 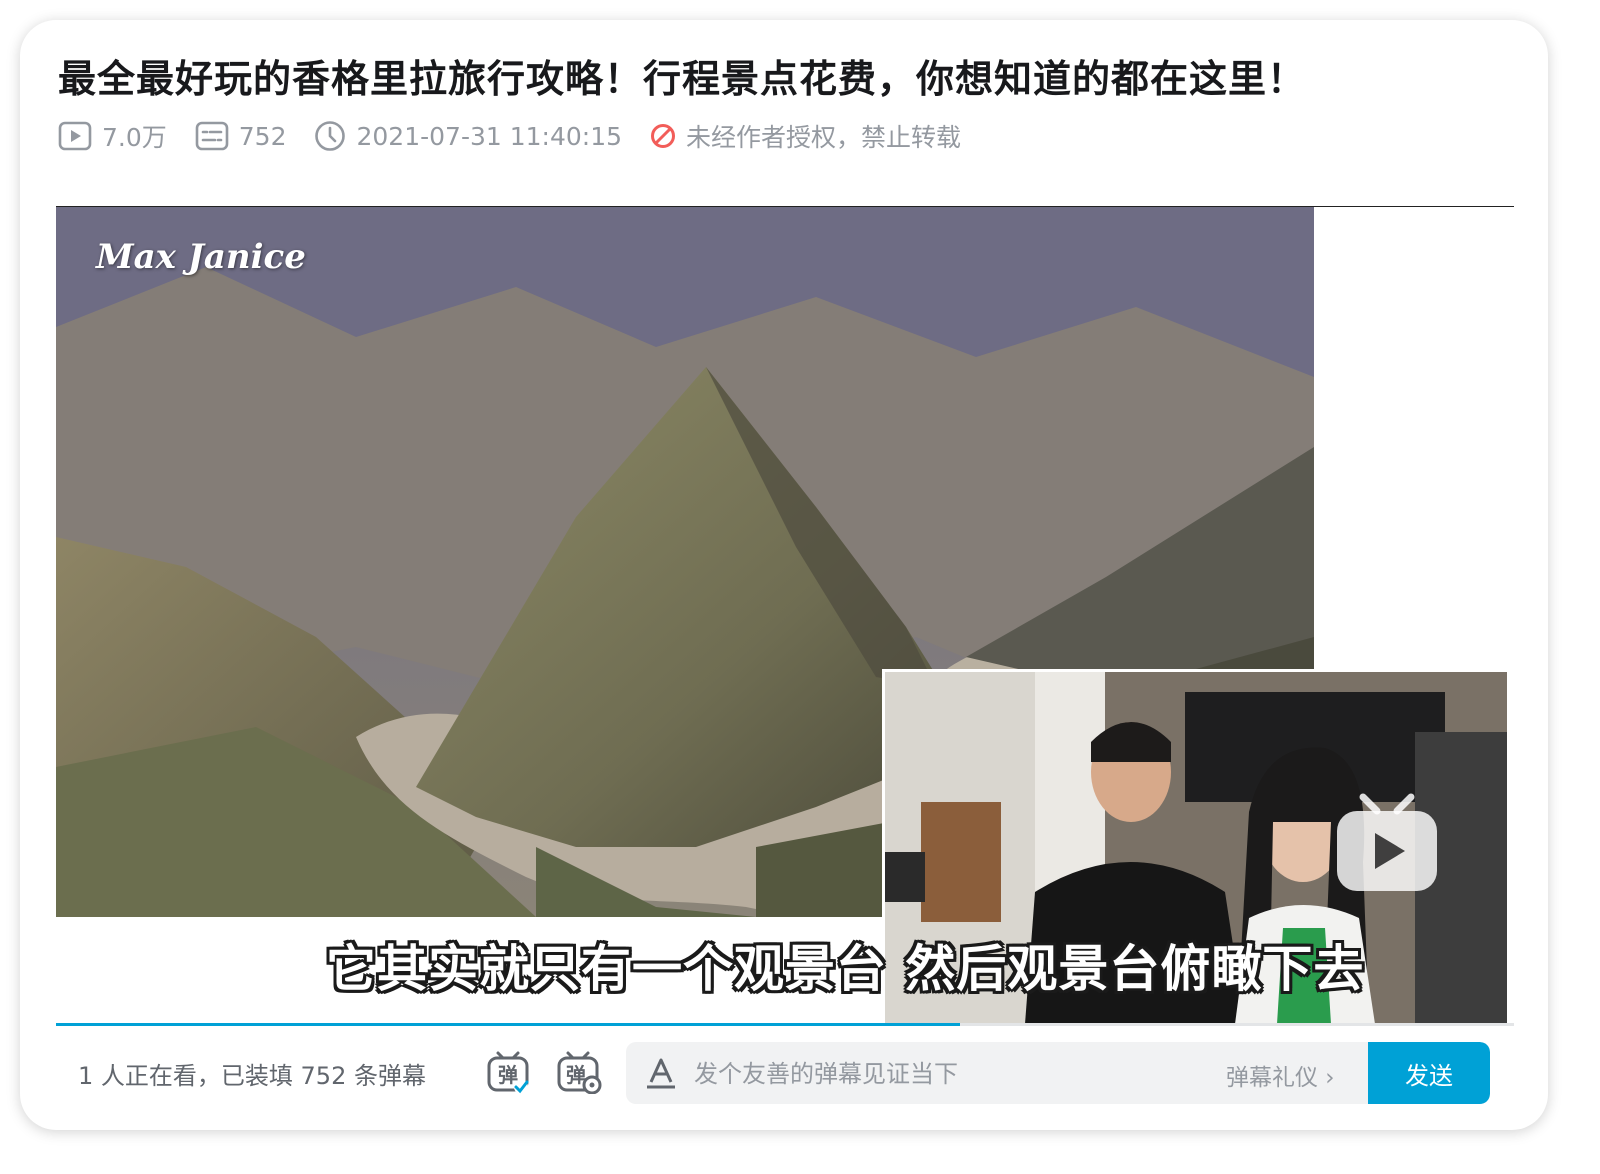 What do you see at coordinates (663, 136) in the screenshot?
I see `no-reprint-icon` at bounding box center [663, 136].